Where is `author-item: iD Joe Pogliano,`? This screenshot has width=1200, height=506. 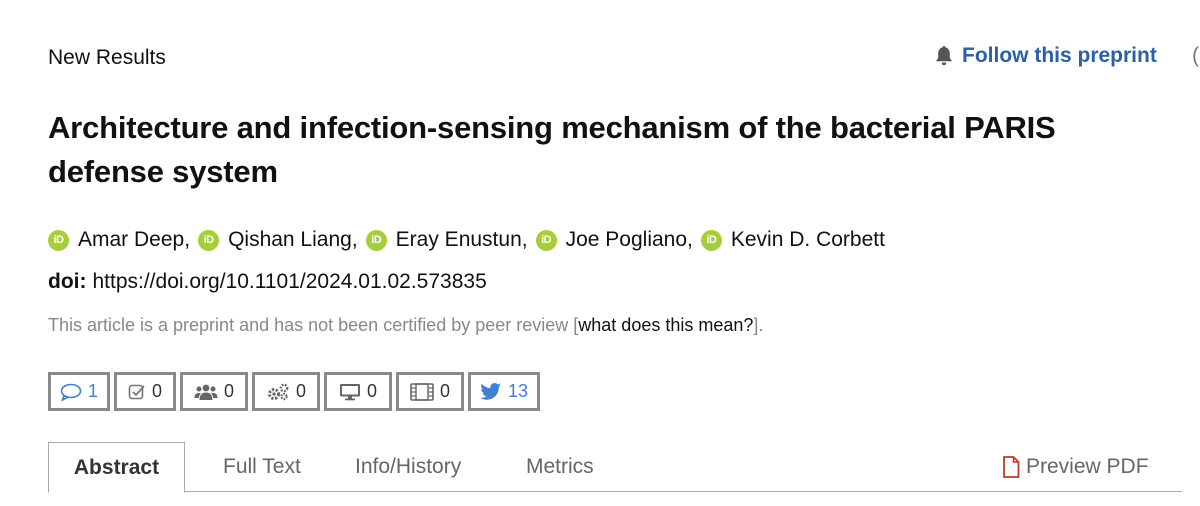 author-item: iD Joe Pogliano, is located at coordinates (618, 240).